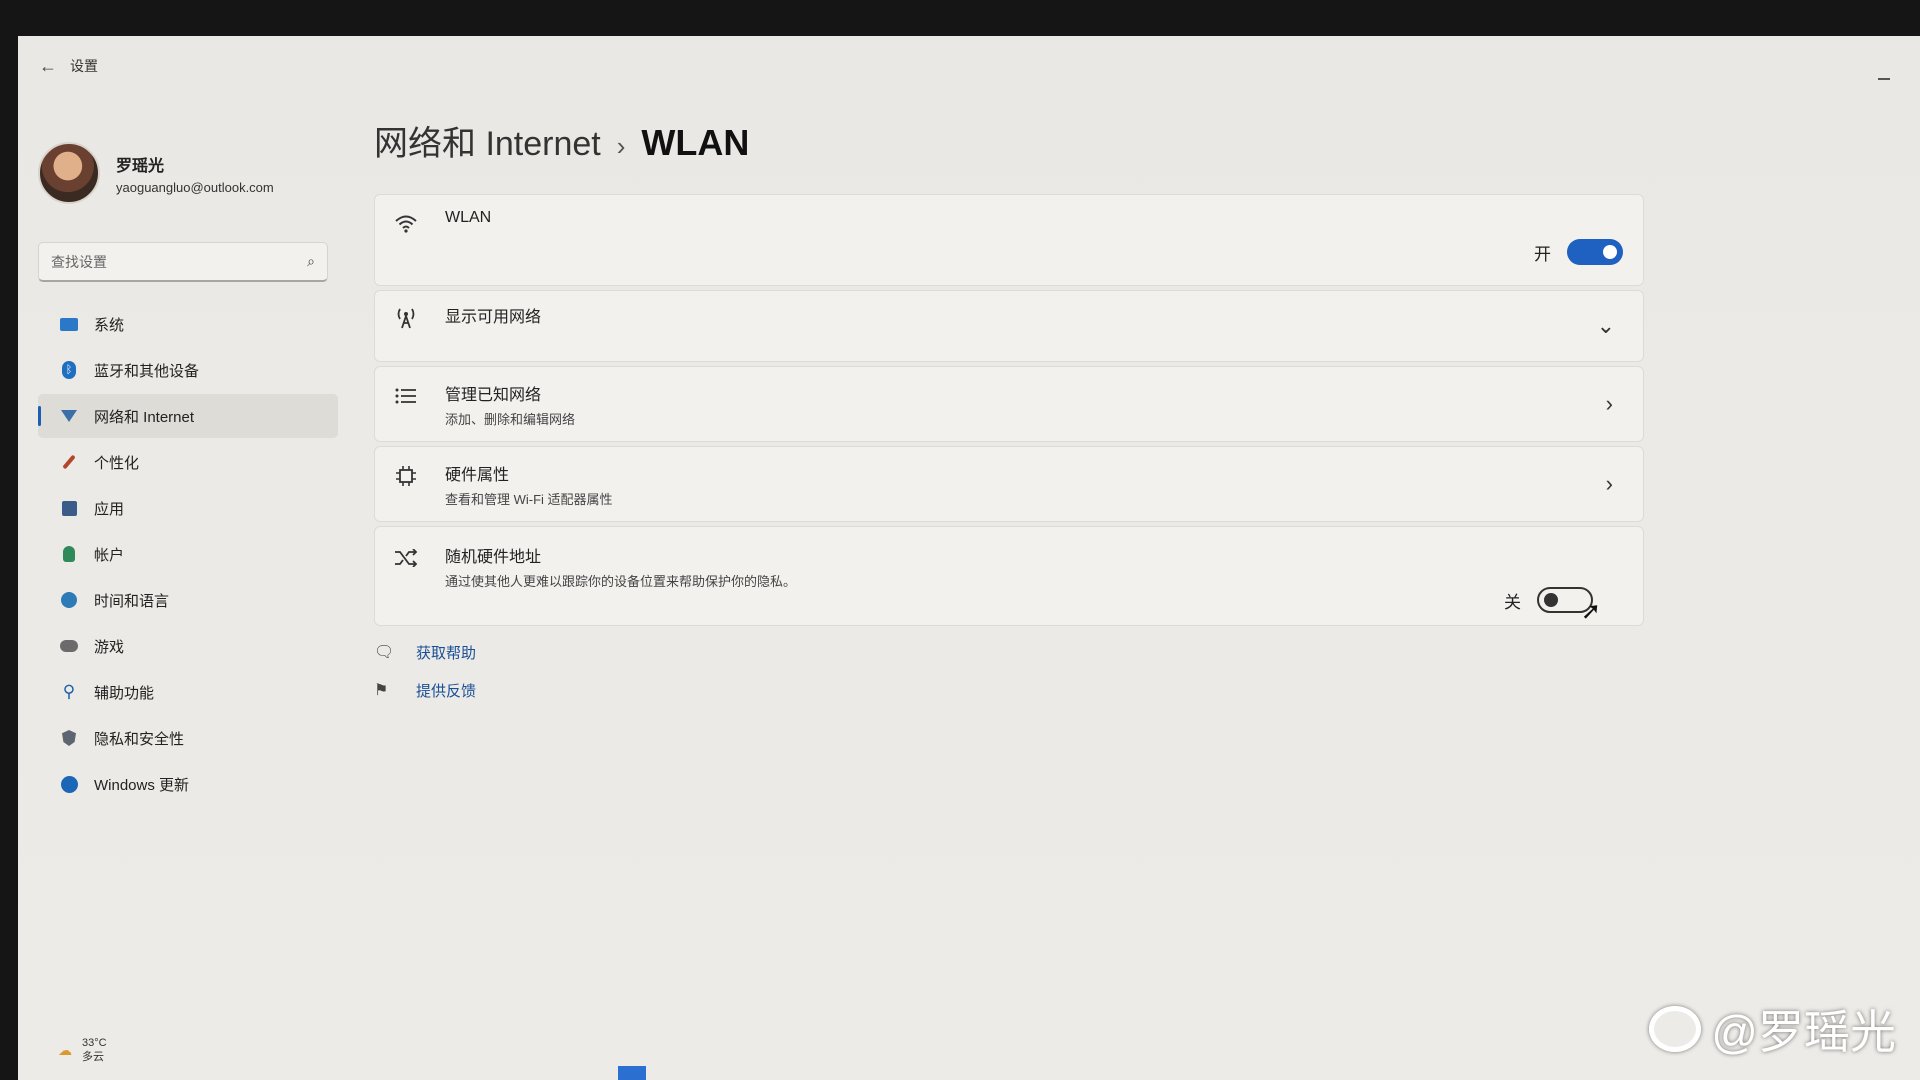 The width and height of the screenshot is (1920, 1080). What do you see at coordinates (132, 601) in the screenshot?
I see `sidebar-item-label: 时间和语言` at bounding box center [132, 601].